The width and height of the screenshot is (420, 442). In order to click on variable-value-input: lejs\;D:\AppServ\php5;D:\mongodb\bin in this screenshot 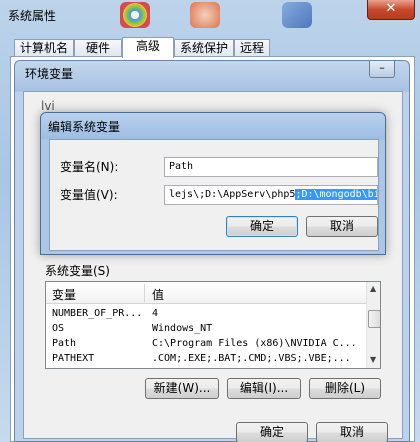, I will do `click(271, 195)`.